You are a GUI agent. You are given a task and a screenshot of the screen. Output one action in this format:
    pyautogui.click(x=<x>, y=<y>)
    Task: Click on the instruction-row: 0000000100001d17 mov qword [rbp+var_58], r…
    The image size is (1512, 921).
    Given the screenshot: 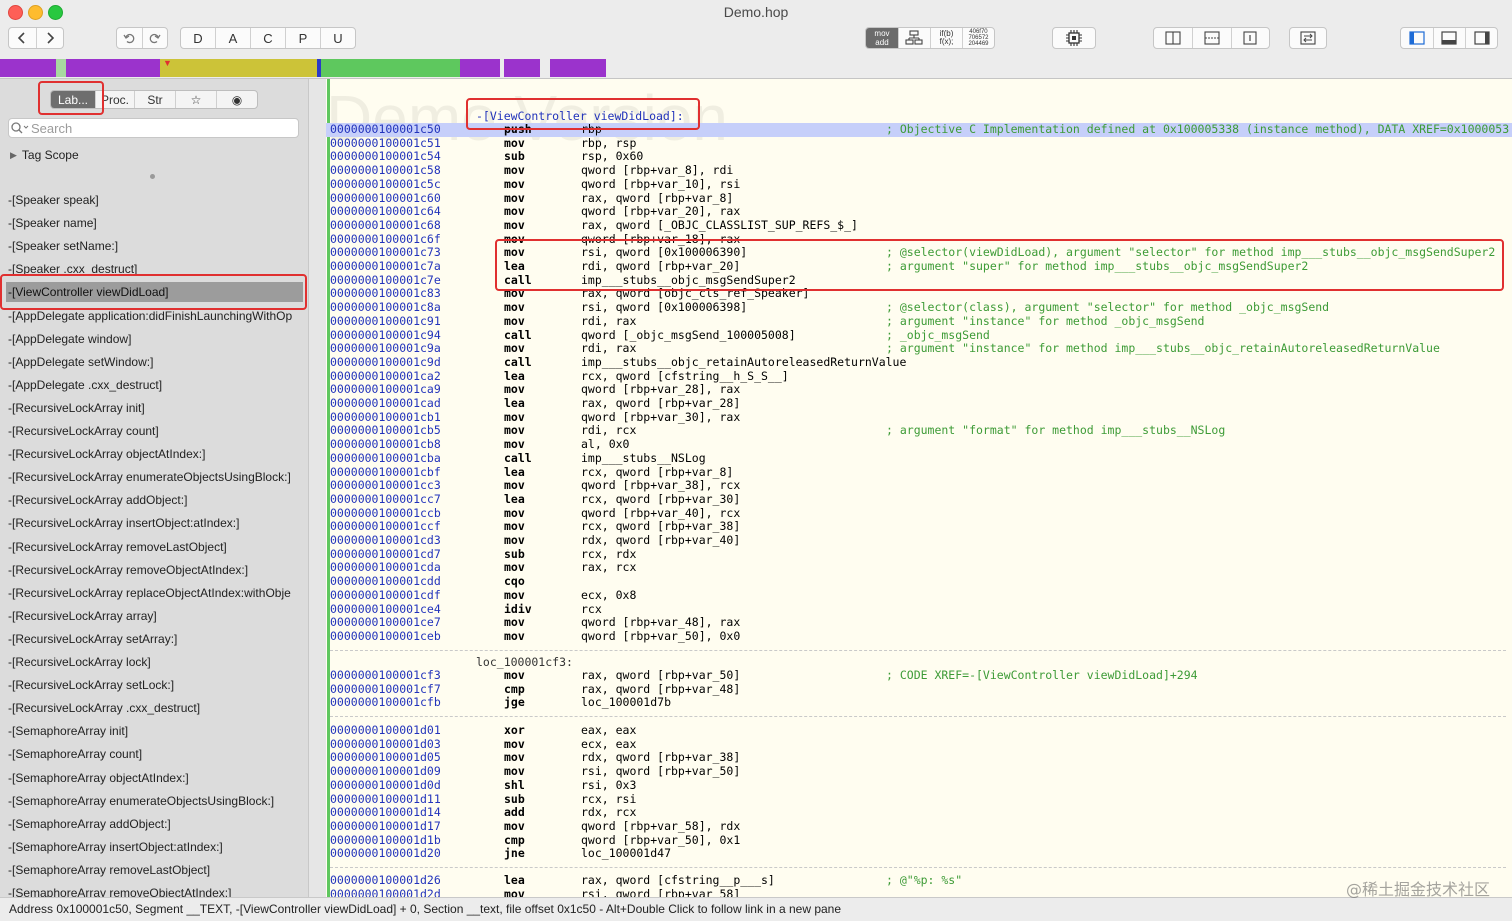 What is the action you would take?
    pyautogui.click(x=919, y=826)
    